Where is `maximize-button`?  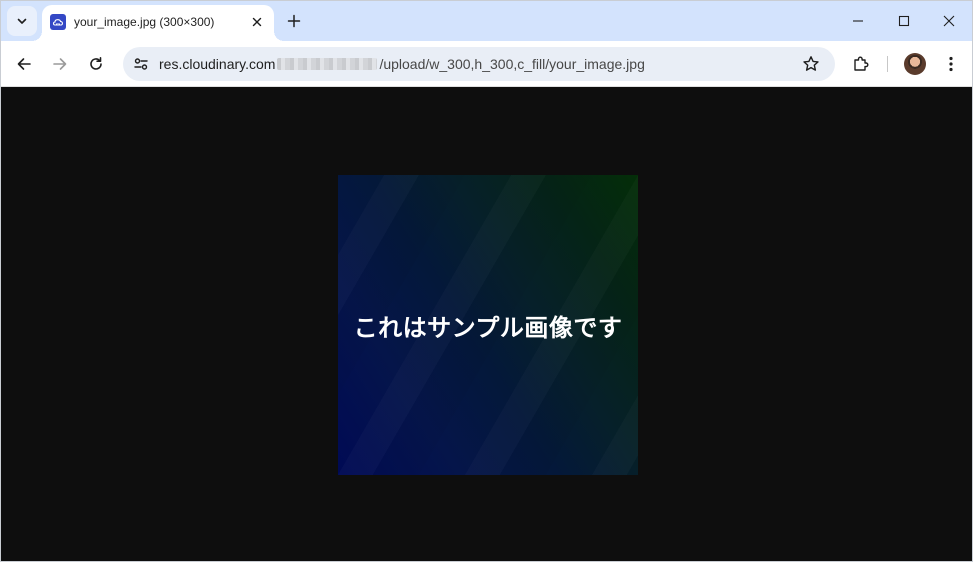
maximize-button is located at coordinates (904, 21).